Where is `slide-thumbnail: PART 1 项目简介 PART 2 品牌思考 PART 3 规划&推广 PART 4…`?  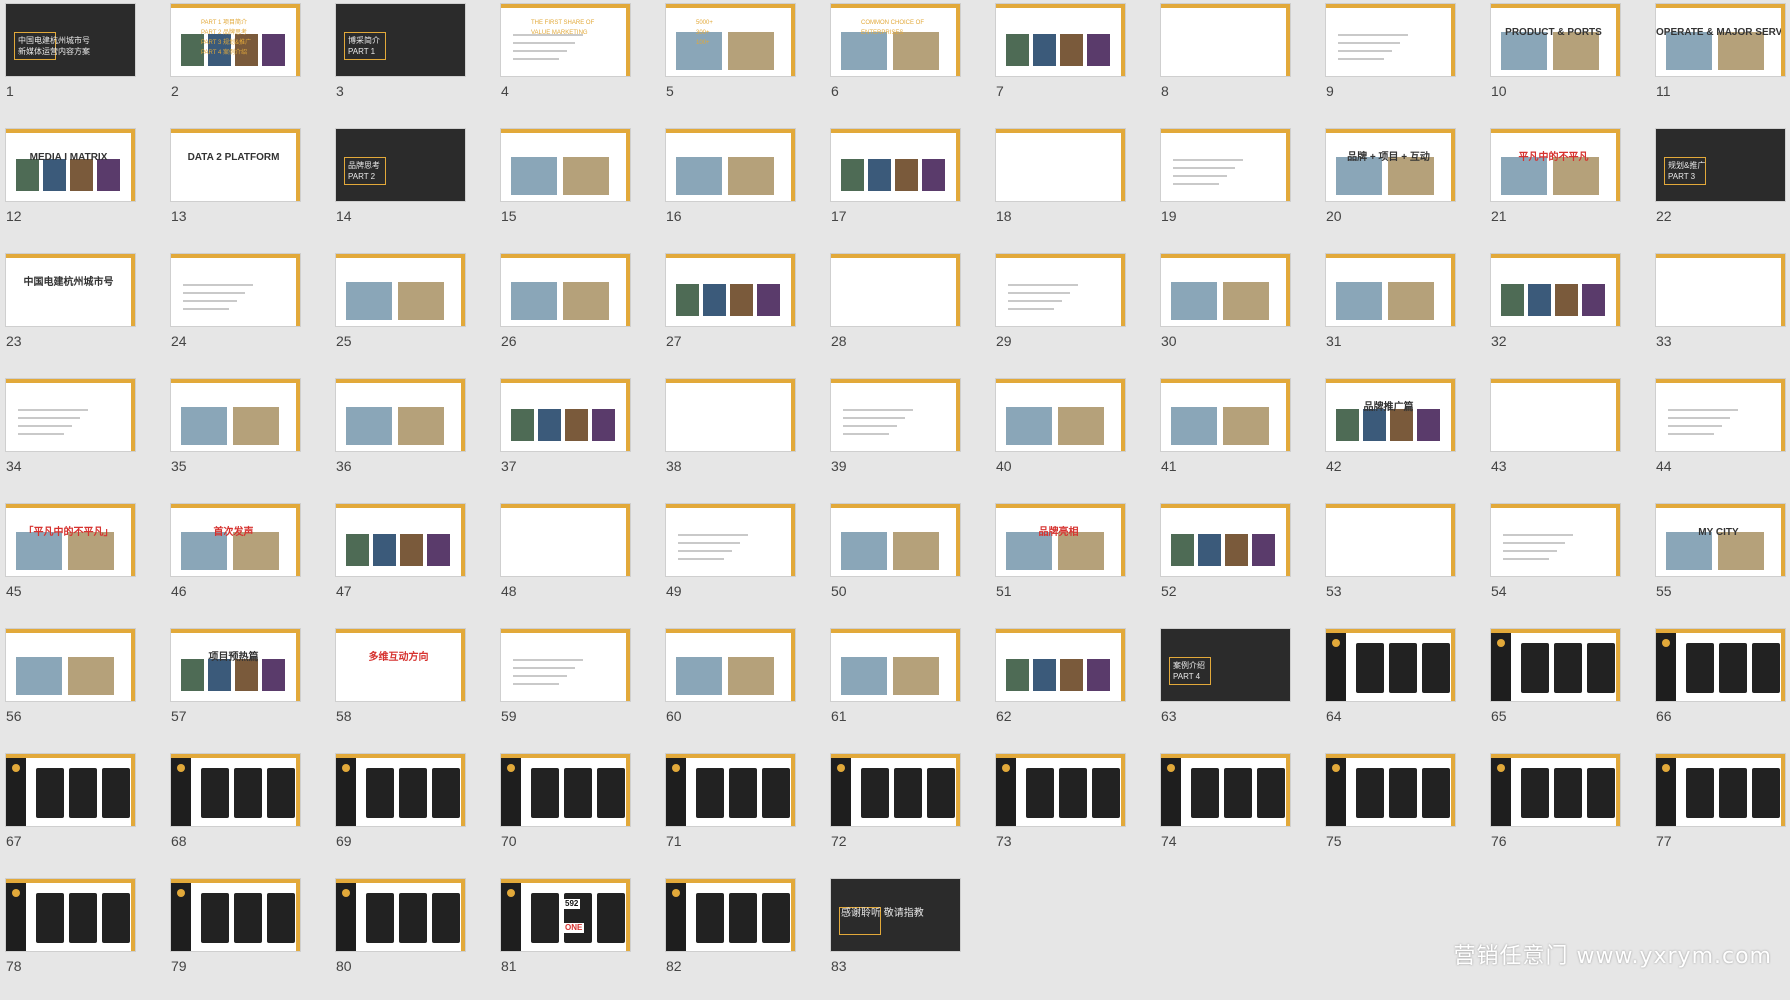
slide-thumbnail: PART 1 项目简介 PART 2 品牌思考 PART 3 规划&推广 PART 4… is located at coordinates (247, 62).